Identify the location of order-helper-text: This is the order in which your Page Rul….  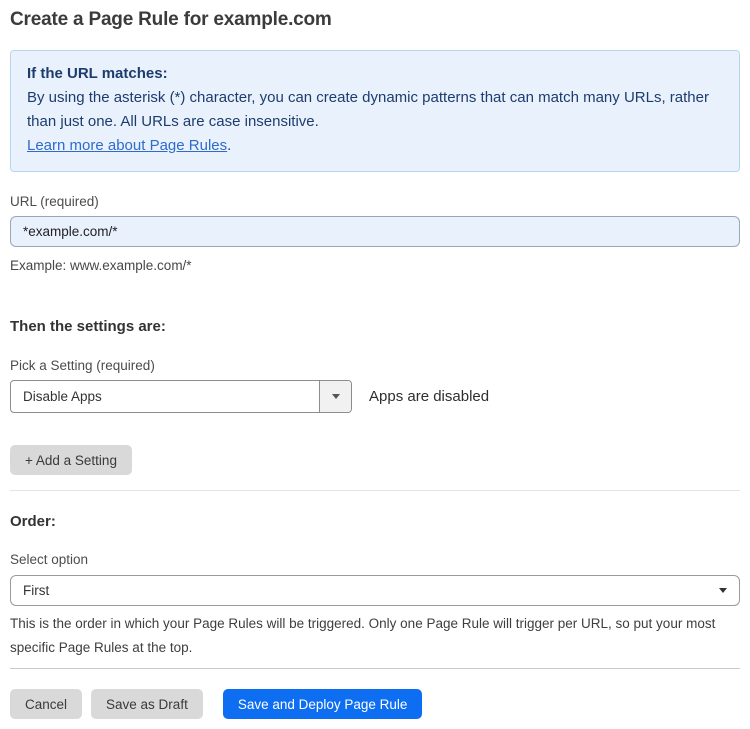
(363, 635).